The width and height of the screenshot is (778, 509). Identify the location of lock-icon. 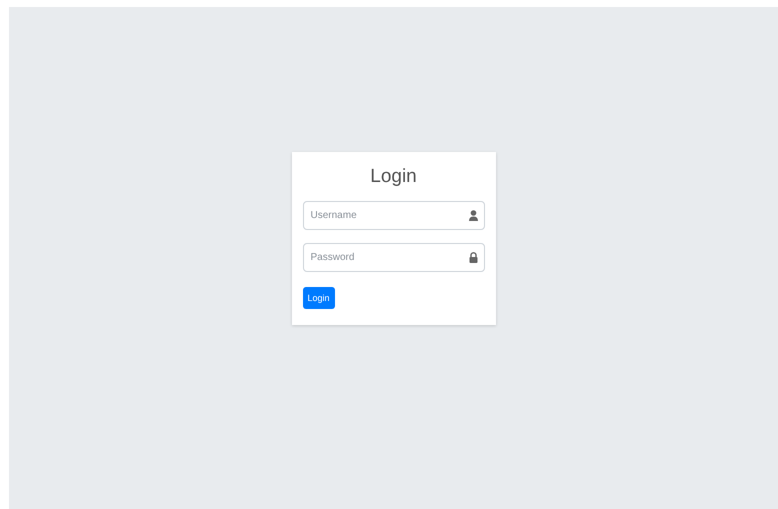
(473, 257).